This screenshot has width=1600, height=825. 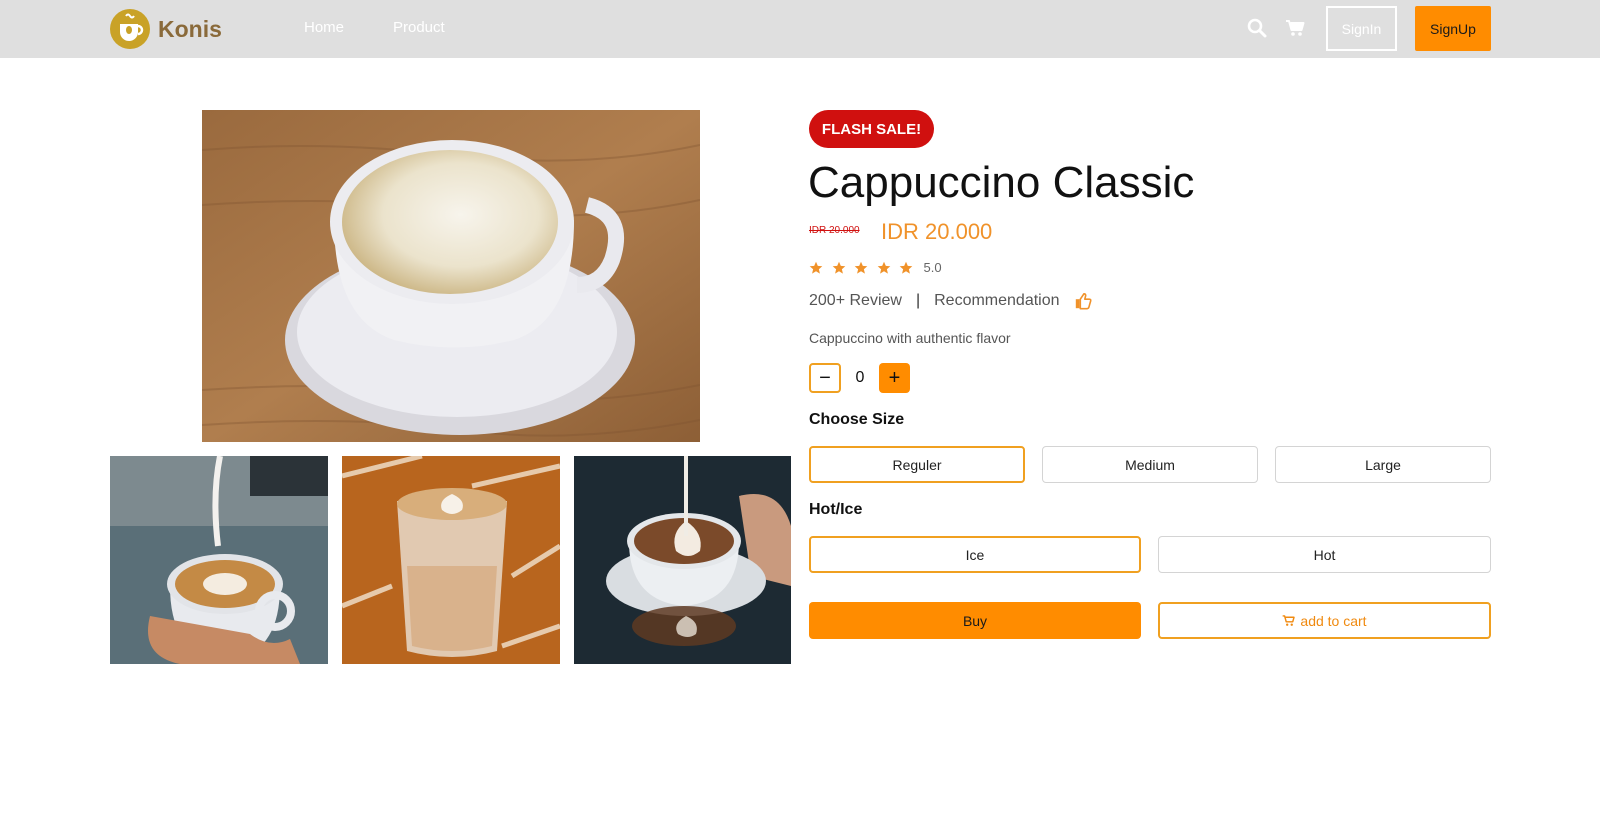 I want to click on add-to-cart-button: add to cart, so click(x=1324, y=620).